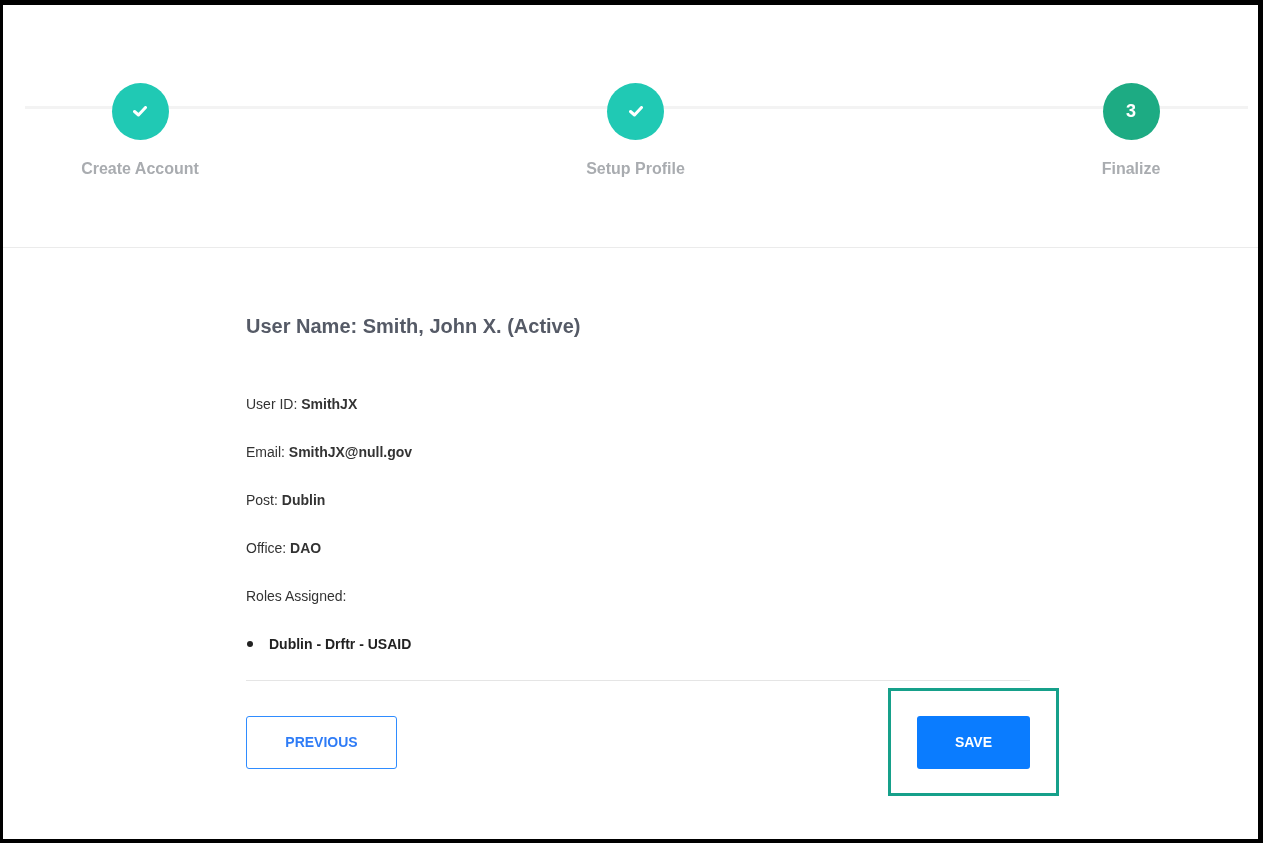 The height and width of the screenshot is (843, 1263). Describe the element at coordinates (635, 169) in the screenshot. I see `step-label: Setup Profile` at that location.